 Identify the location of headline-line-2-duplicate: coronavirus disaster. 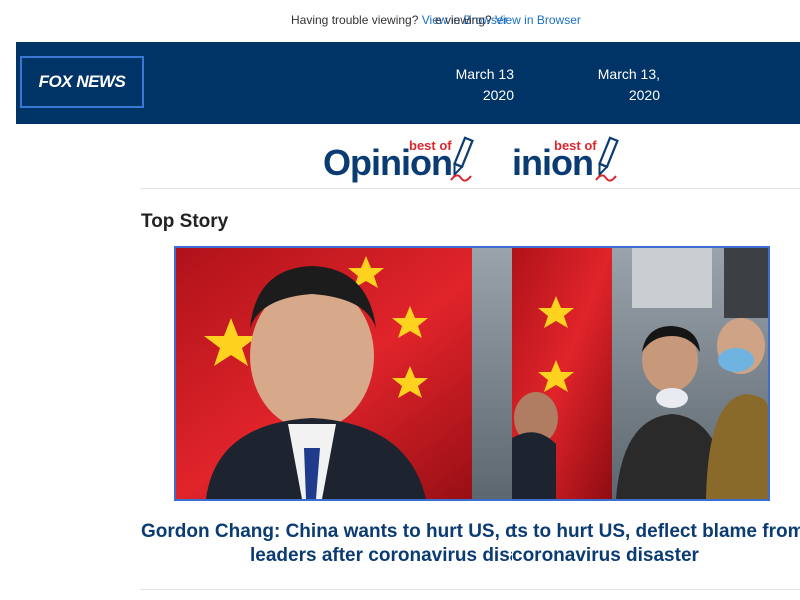
(605, 556).